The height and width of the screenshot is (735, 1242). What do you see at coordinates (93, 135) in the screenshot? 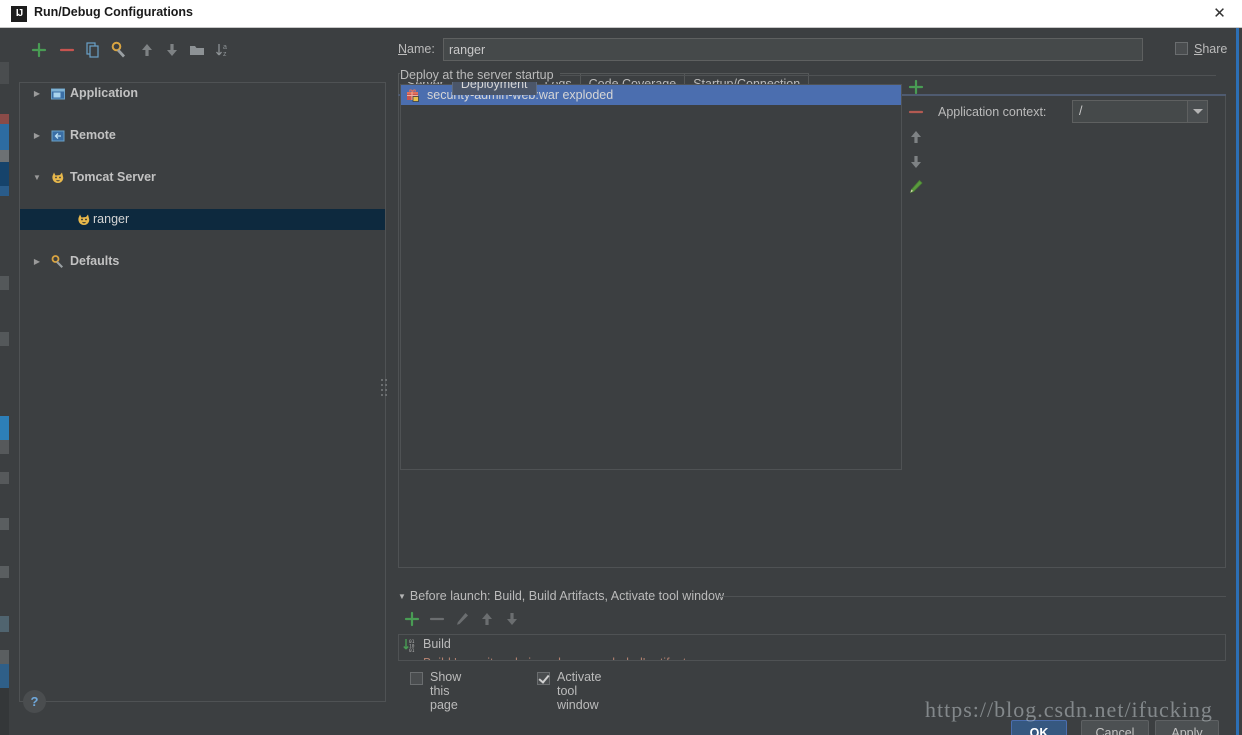
I see `tree-item-label: Remote` at bounding box center [93, 135].